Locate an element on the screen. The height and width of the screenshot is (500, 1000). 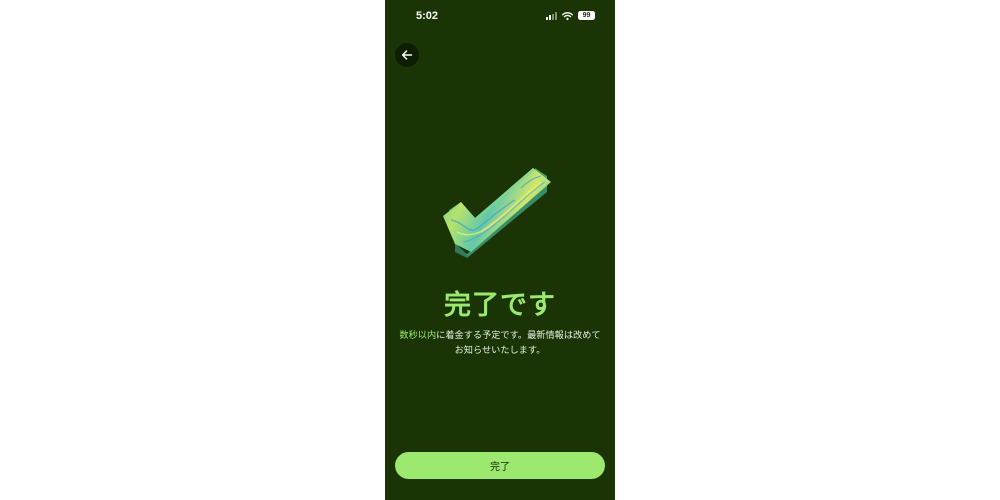
wifi-icon is located at coordinates (567, 15).